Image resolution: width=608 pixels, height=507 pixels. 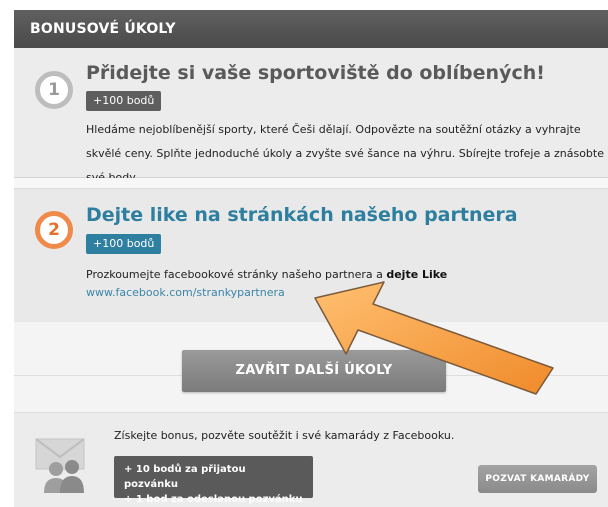 What do you see at coordinates (302, 215) in the screenshot?
I see `task-title-2: Dejte like na stránkách našeho partnera` at bounding box center [302, 215].